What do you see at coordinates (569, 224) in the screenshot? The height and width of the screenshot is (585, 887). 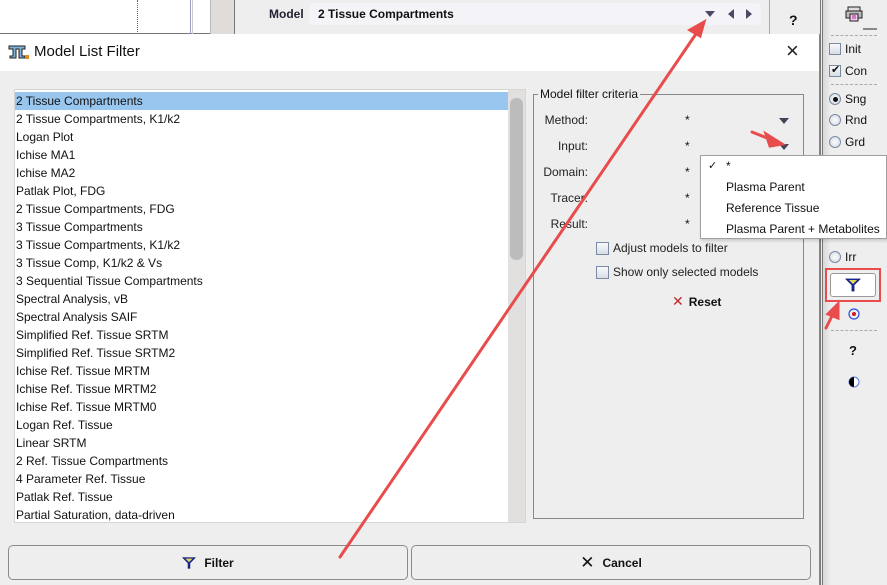 I see `result-label: Result:` at bounding box center [569, 224].